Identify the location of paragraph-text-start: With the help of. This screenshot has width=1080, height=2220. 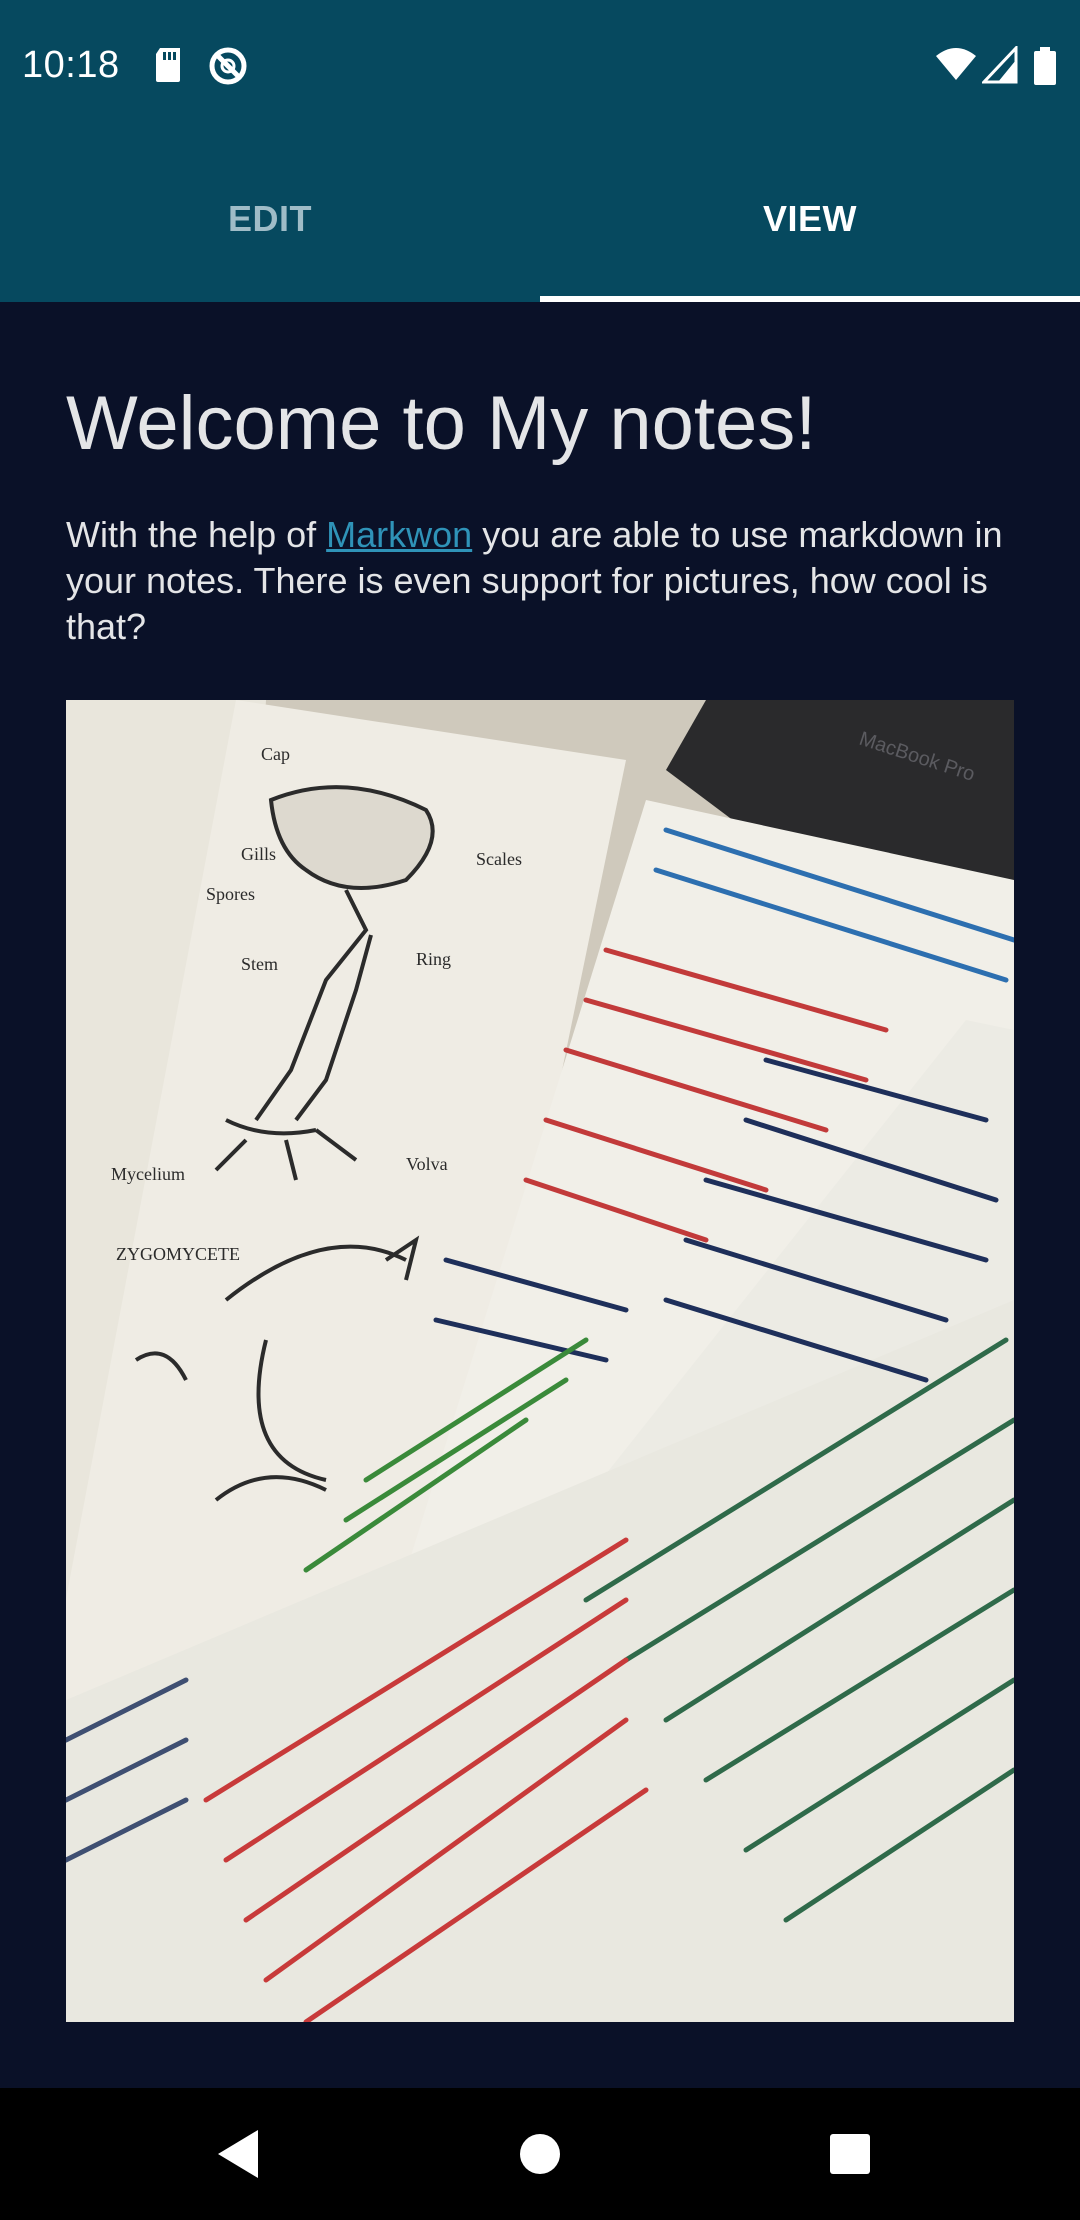
(196, 534).